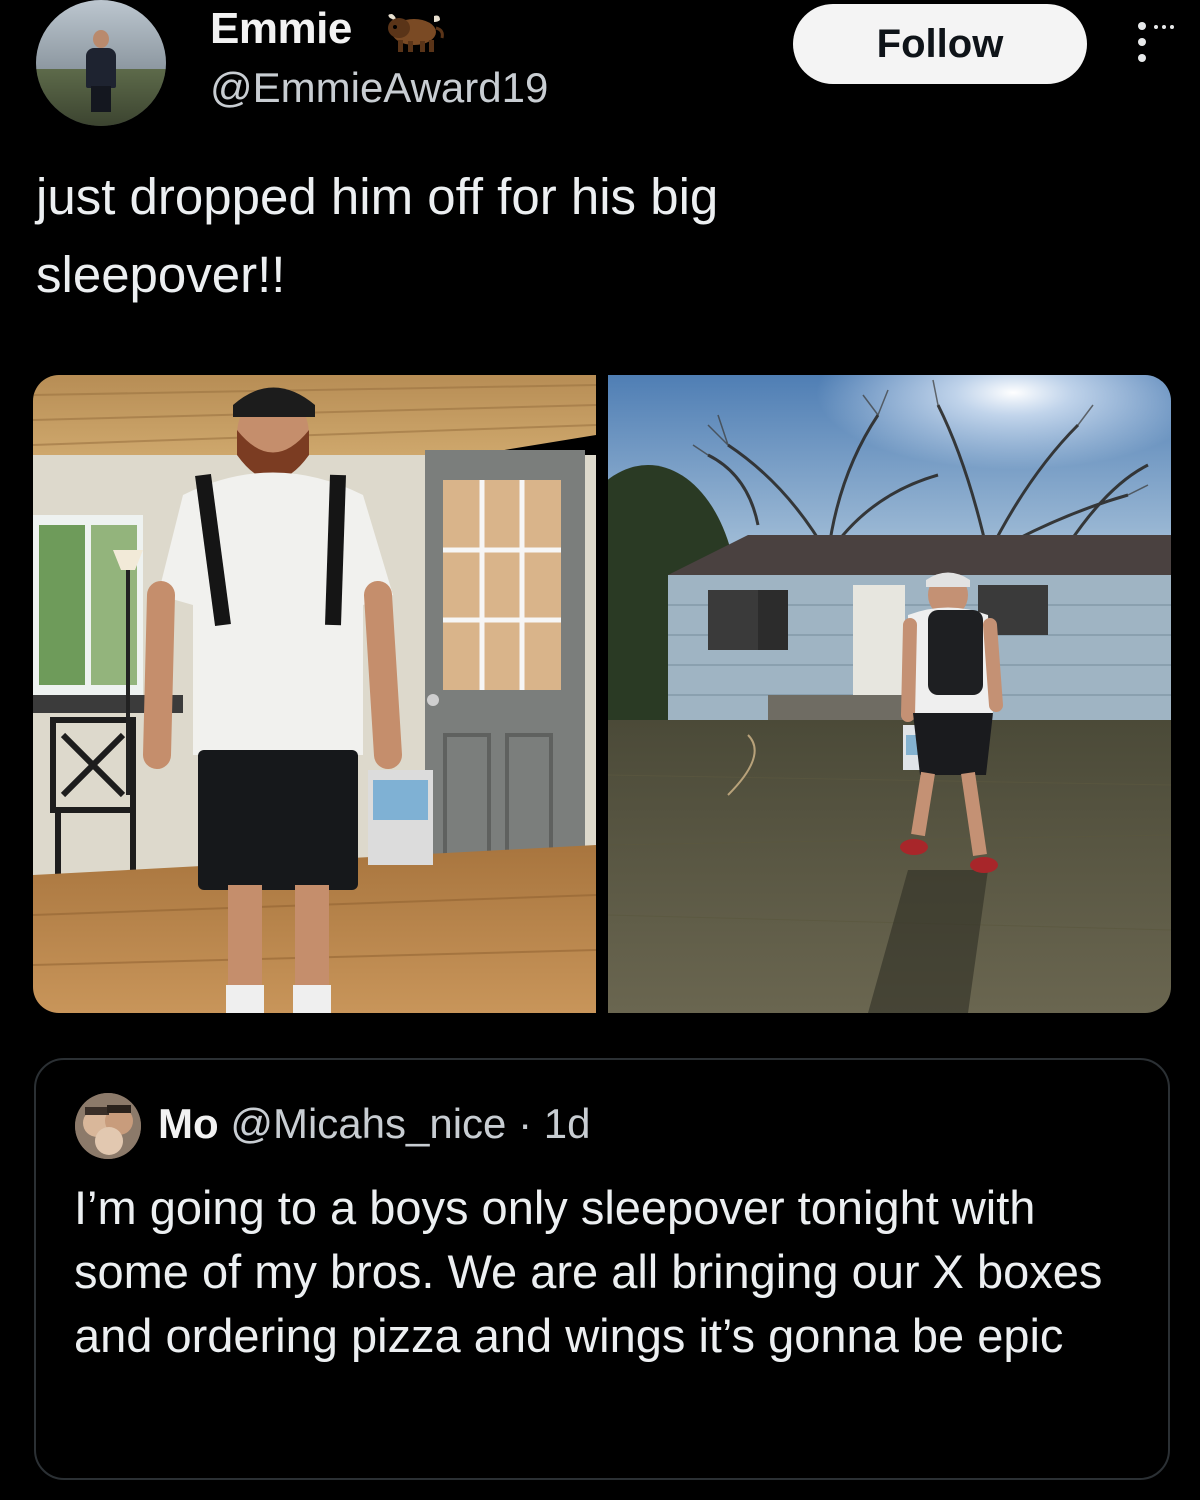  What do you see at coordinates (1153, 43) in the screenshot?
I see `more-options-icon` at bounding box center [1153, 43].